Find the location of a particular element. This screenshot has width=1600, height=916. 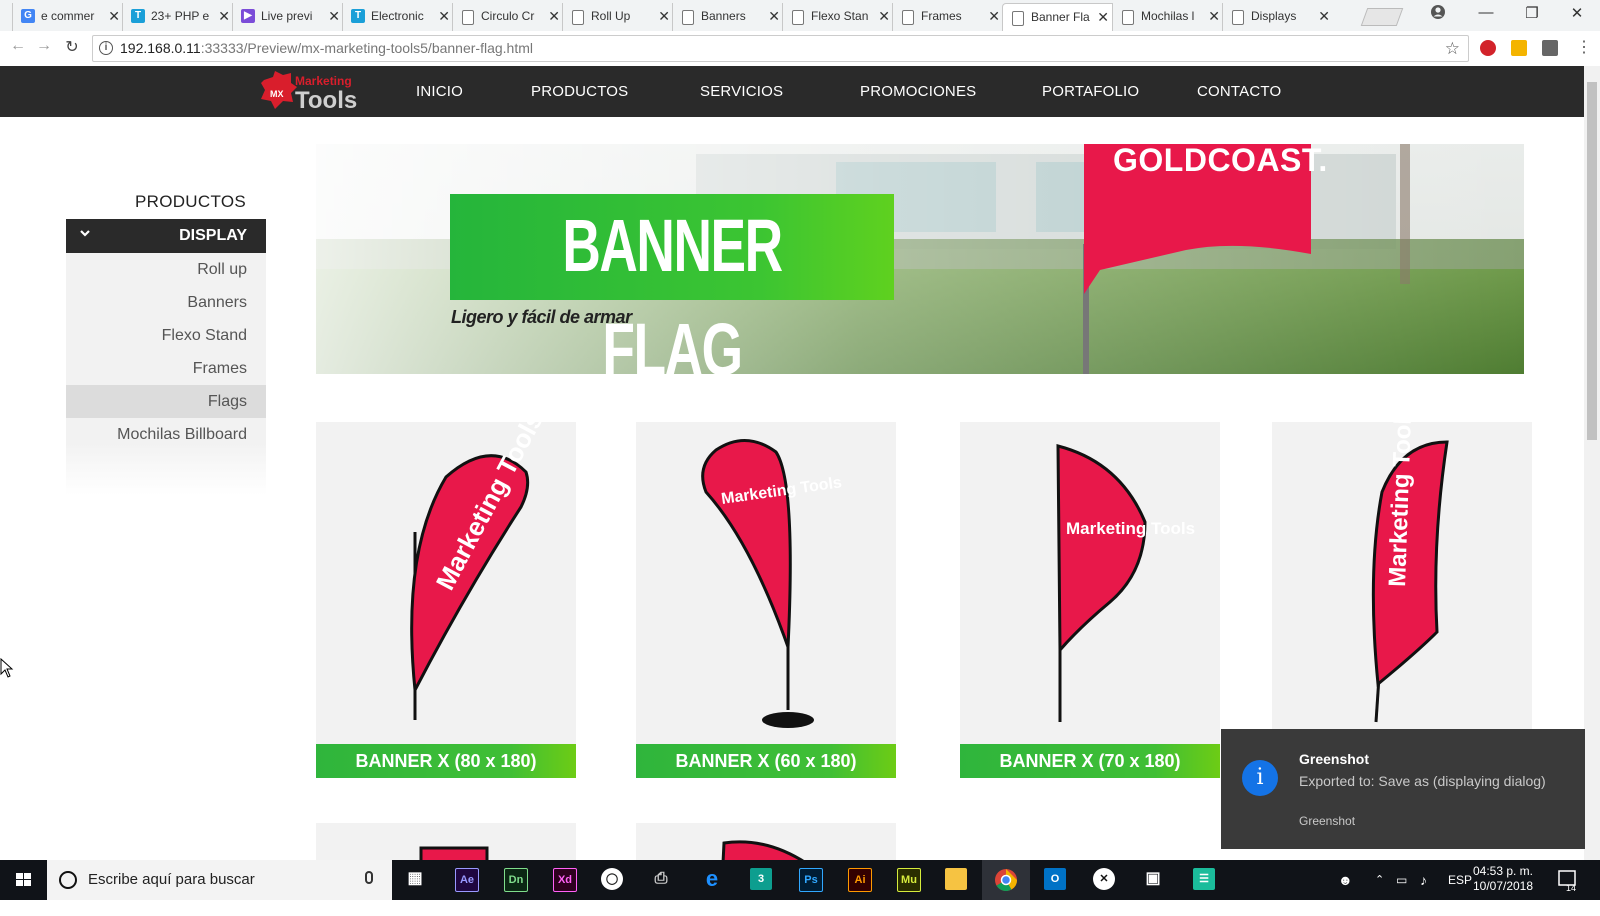

nav-productos: PRODUCTOS is located at coordinates (579, 91).